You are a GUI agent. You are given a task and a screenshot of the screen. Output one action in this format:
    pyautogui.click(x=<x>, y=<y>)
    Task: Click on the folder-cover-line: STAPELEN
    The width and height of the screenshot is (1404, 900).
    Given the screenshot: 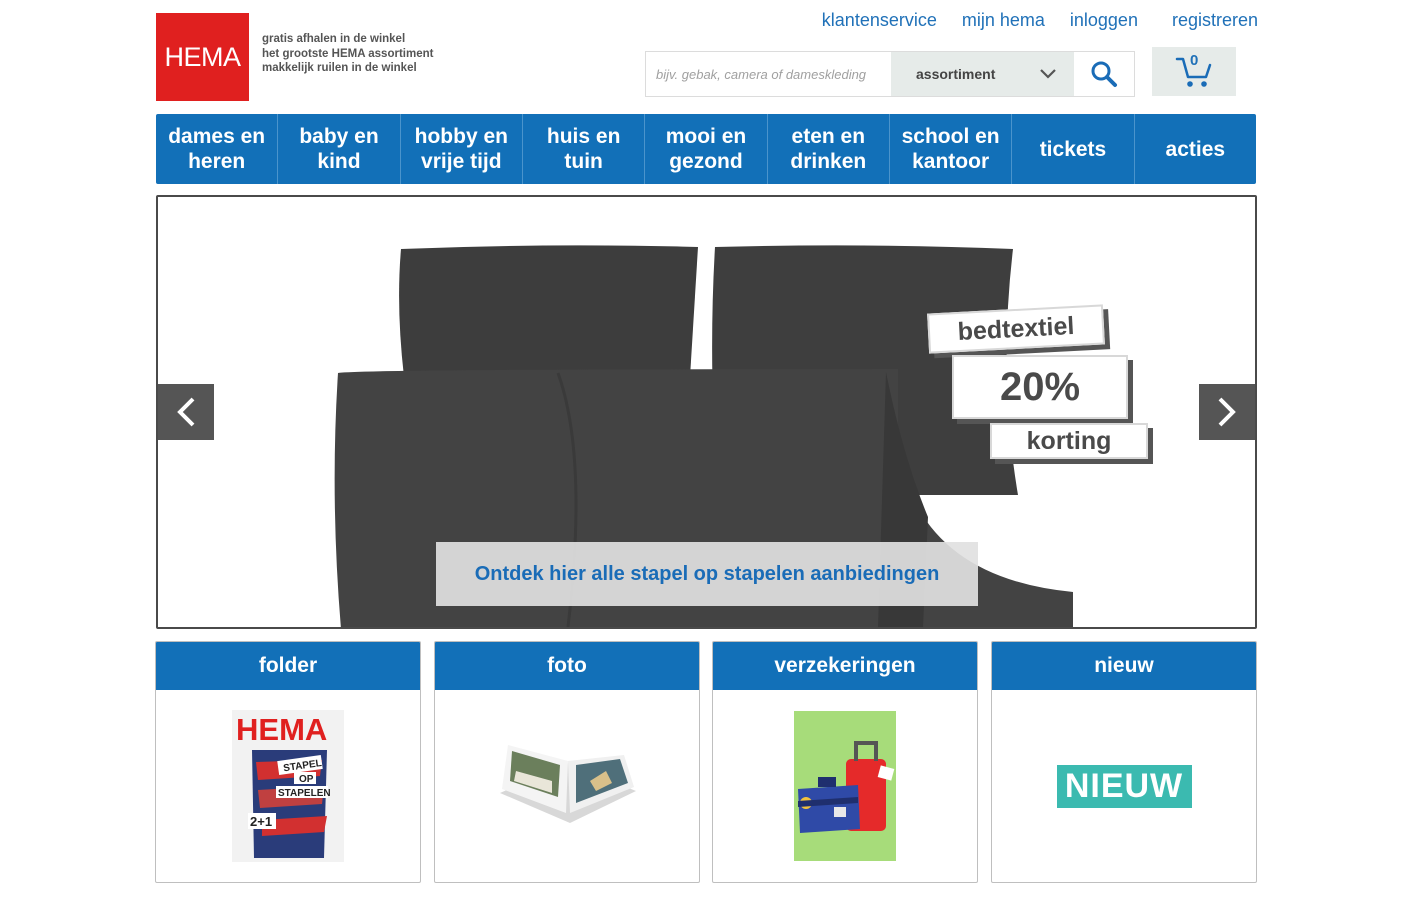 What is the action you would take?
    pyautogui.click(x=304, y=793)
    